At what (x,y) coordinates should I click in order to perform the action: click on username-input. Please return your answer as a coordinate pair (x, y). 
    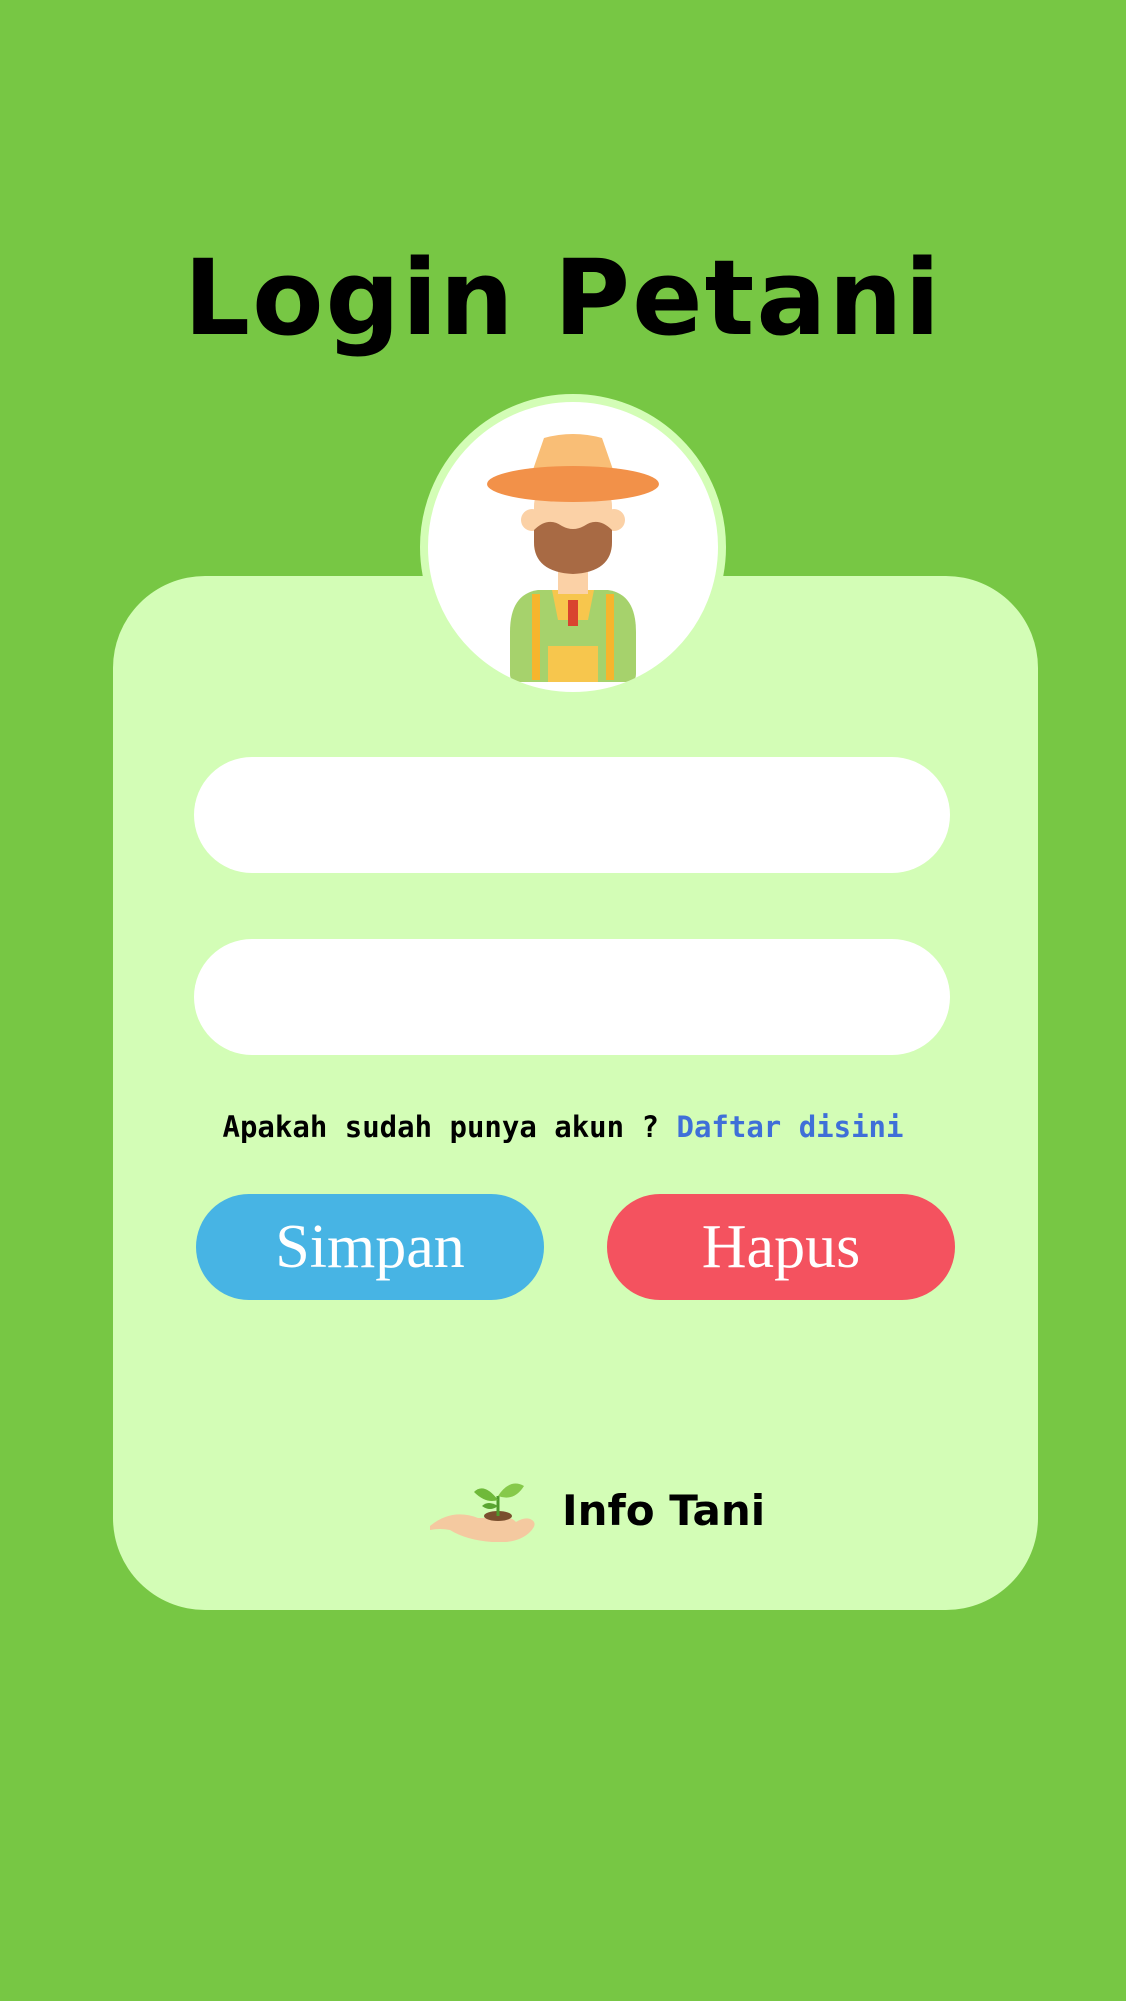
    Looking at the image, I should click on (572, 815).